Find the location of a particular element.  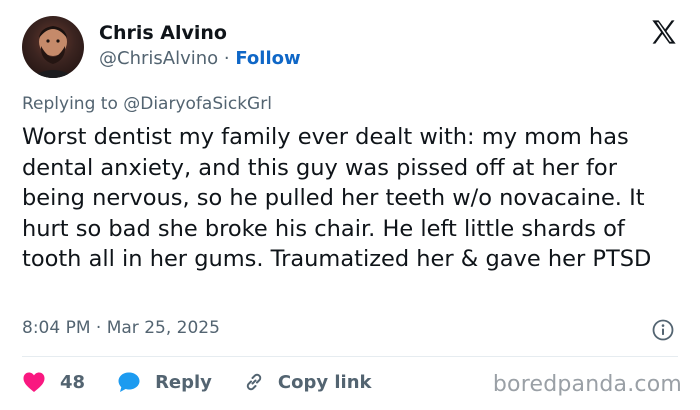

heart-icon is located at coordinates (34, 382).